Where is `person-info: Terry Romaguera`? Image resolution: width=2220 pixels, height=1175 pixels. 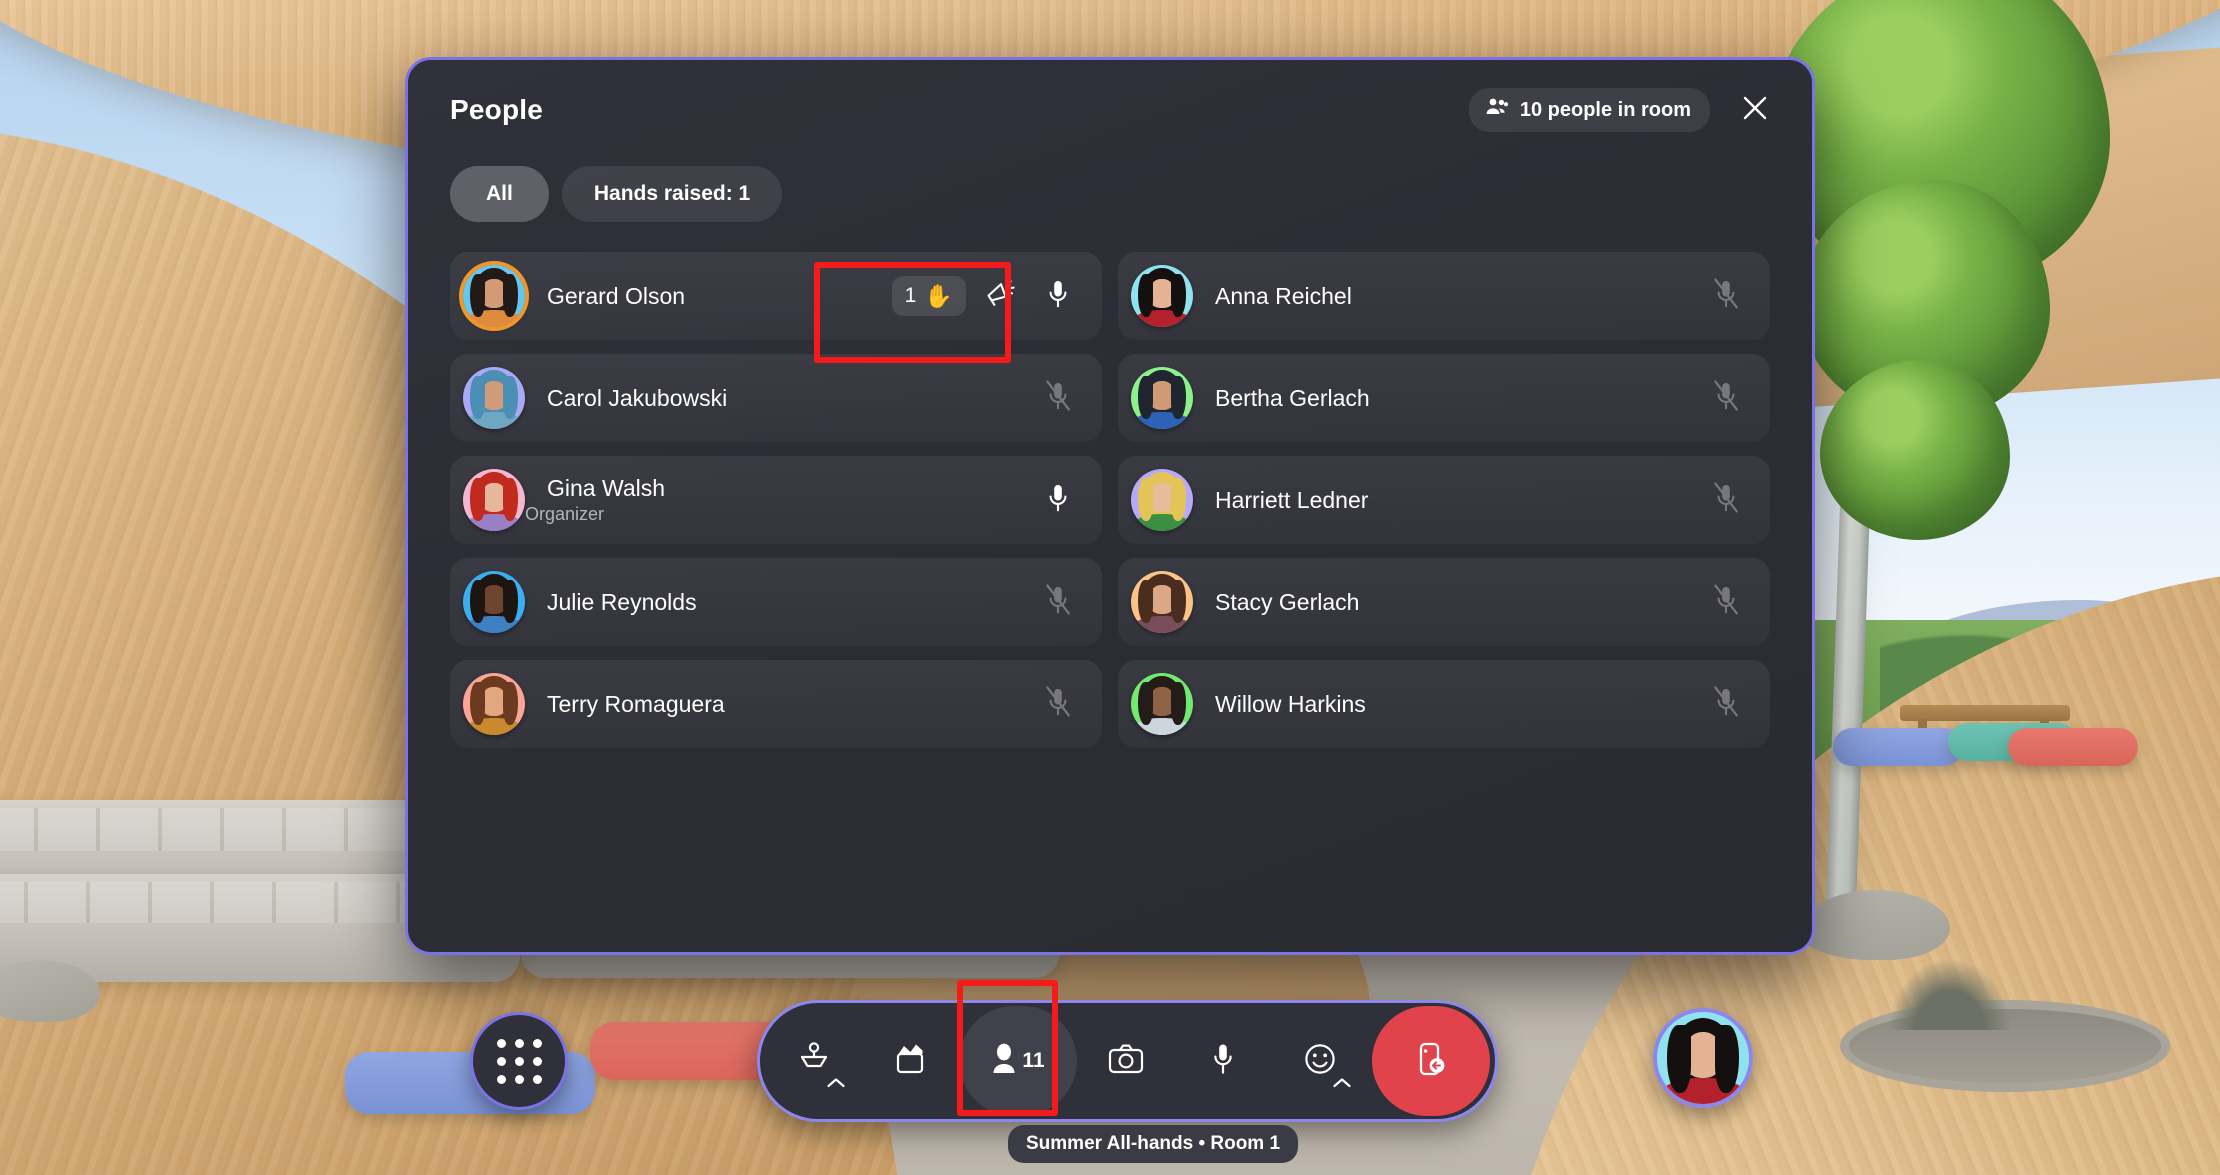 person-info: Terry Romaguera is located at coordinates (625, 704).